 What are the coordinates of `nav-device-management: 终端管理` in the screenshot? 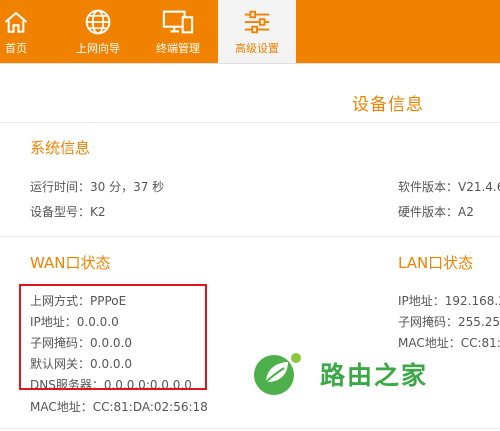 It's located at (178, 31).